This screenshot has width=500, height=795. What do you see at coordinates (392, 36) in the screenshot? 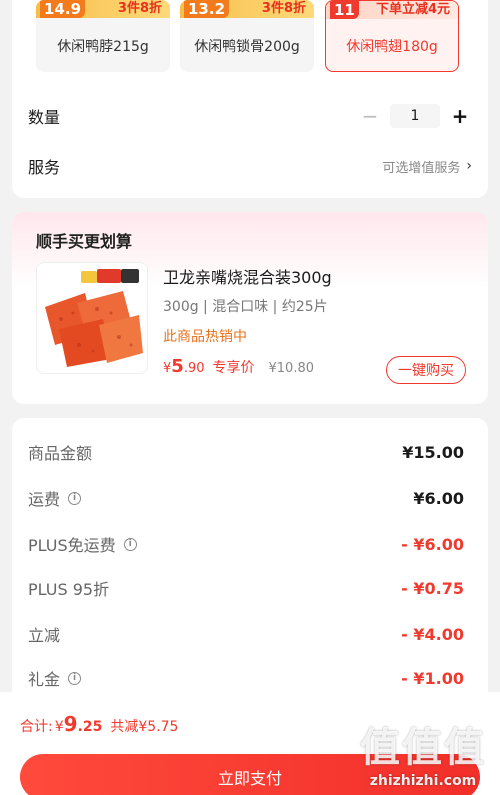
I see `variant-option-duck-wing: 11 下单立减4元 休闲鸭翅180g` at bounding box center [392, 36].